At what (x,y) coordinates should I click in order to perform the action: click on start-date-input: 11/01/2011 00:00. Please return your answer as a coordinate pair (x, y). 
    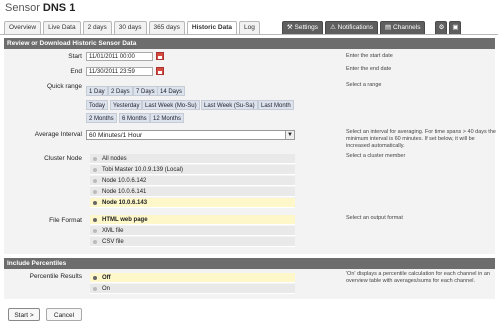
    Looking at the image, I should click on (119, 56).